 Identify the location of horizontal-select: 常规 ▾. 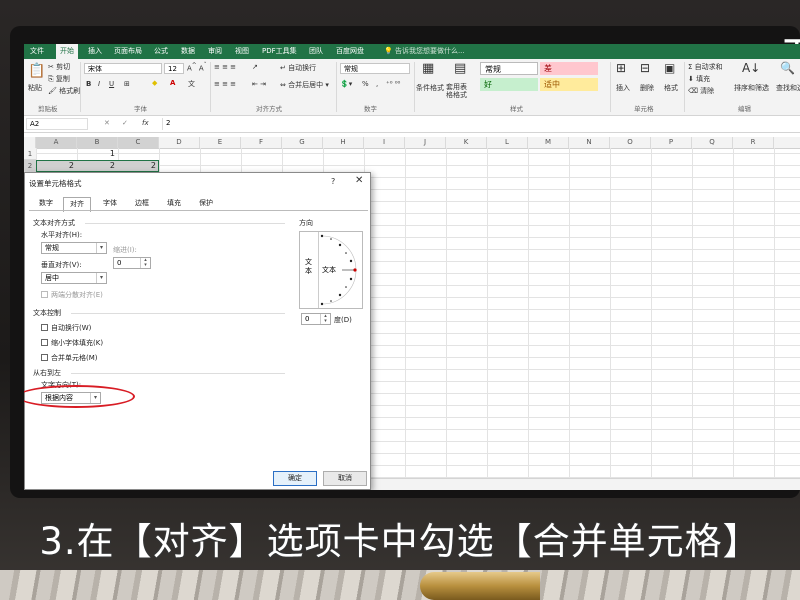
(74, 248).